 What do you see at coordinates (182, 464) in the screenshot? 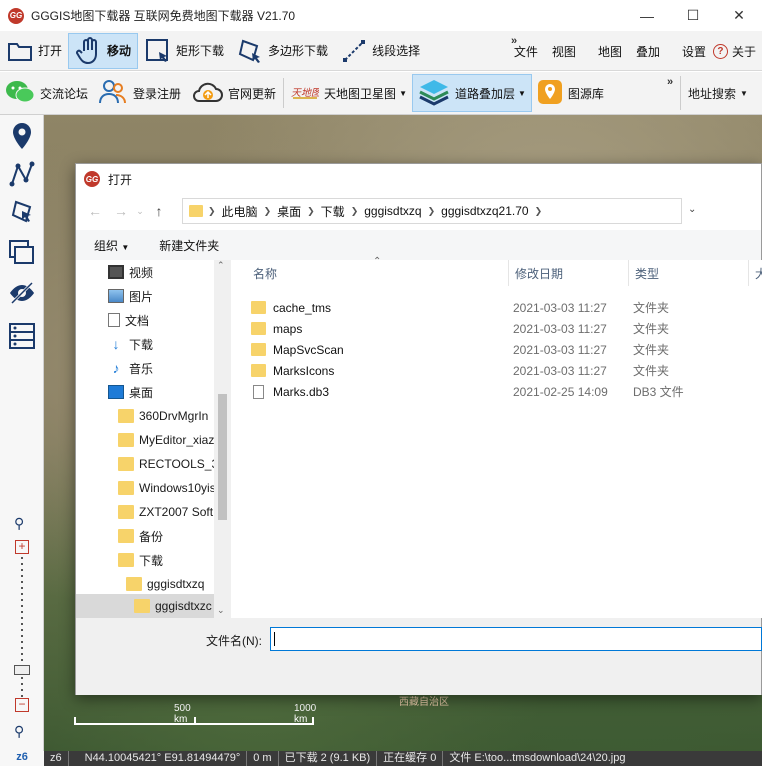
I see `nav-item-label: RECTOOLS_30` at bounding box center [182, 464].